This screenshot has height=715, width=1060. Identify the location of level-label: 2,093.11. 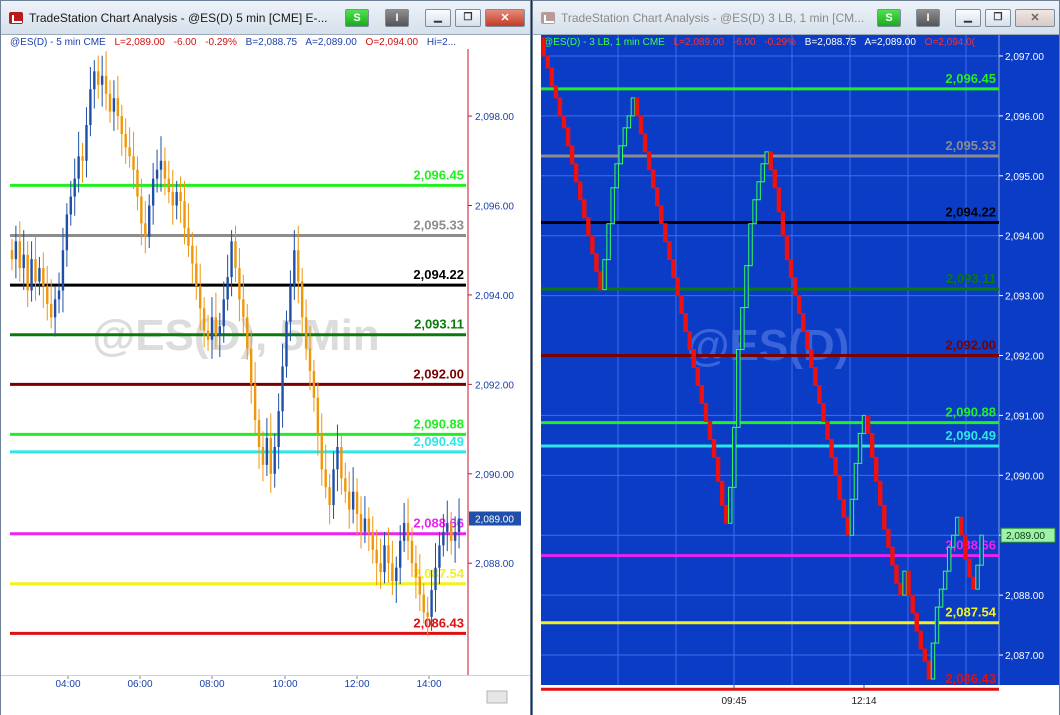
(971, 278).